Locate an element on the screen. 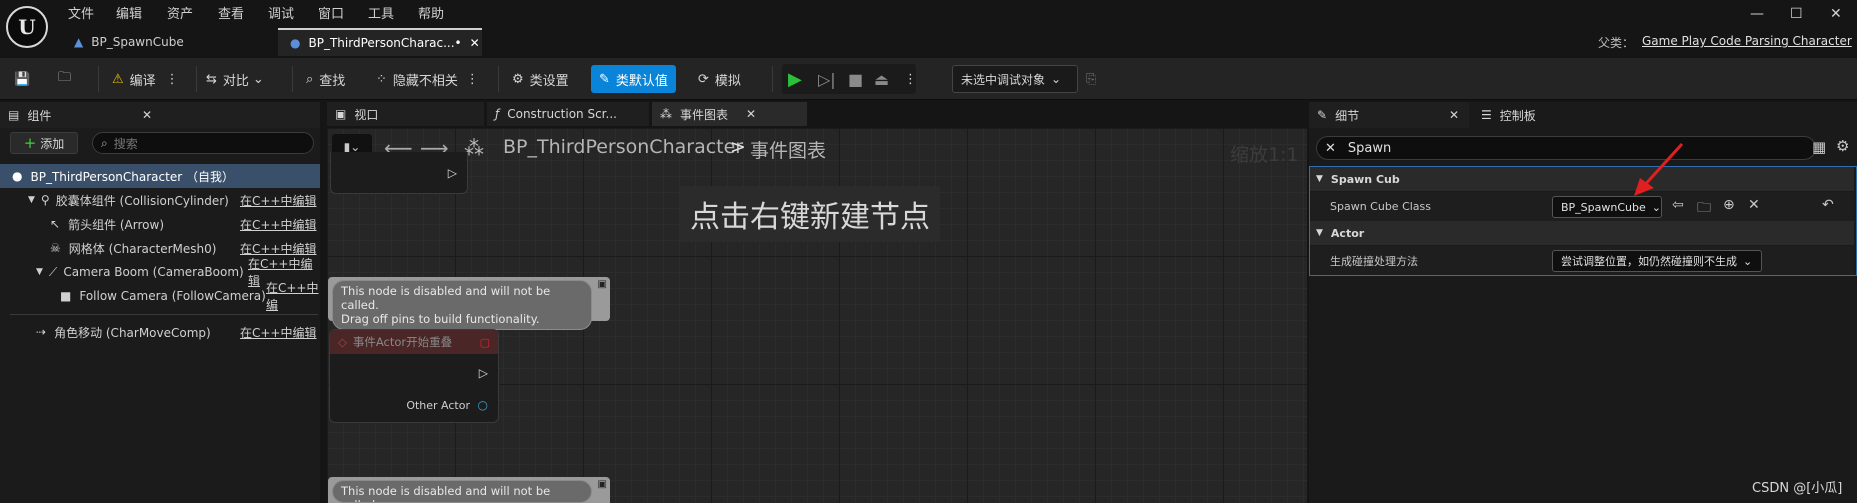  debug-filter-icon: ⎘ is located at coordinates (1091, 79).